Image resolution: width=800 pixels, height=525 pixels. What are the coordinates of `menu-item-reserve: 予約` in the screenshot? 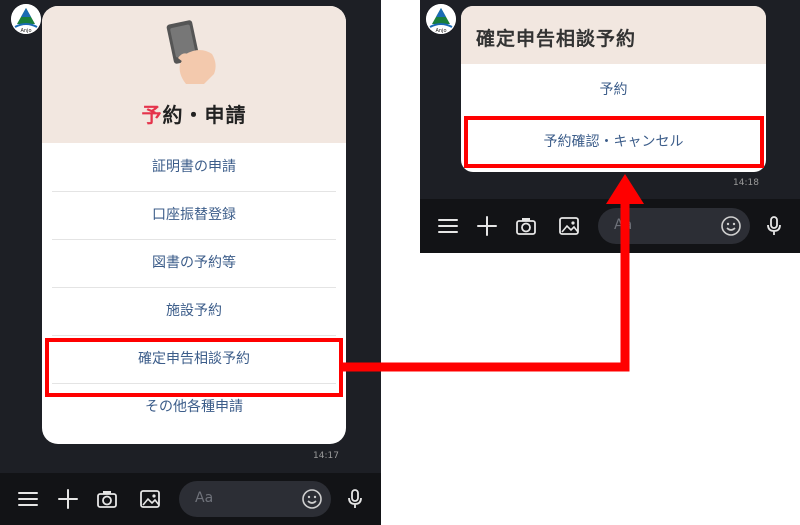 It's located at (613, 90).